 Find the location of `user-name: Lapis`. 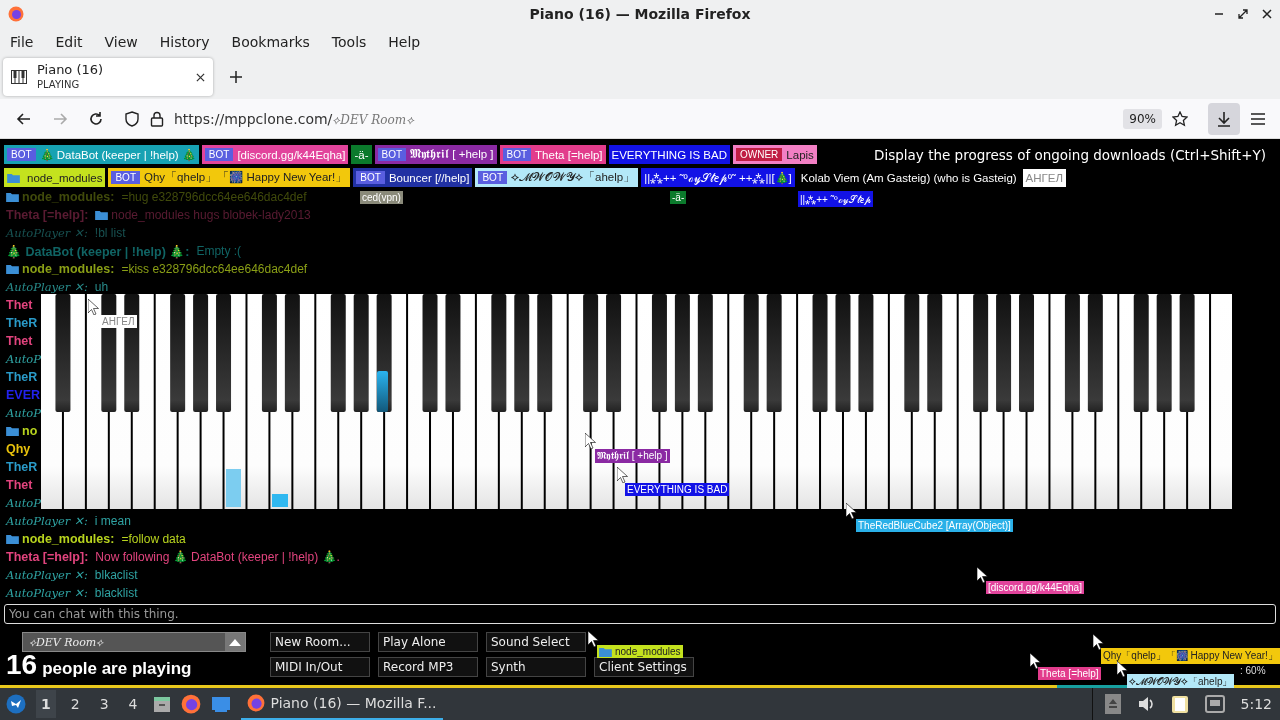

user-name: Lapis is located at coordinates (800, 154).